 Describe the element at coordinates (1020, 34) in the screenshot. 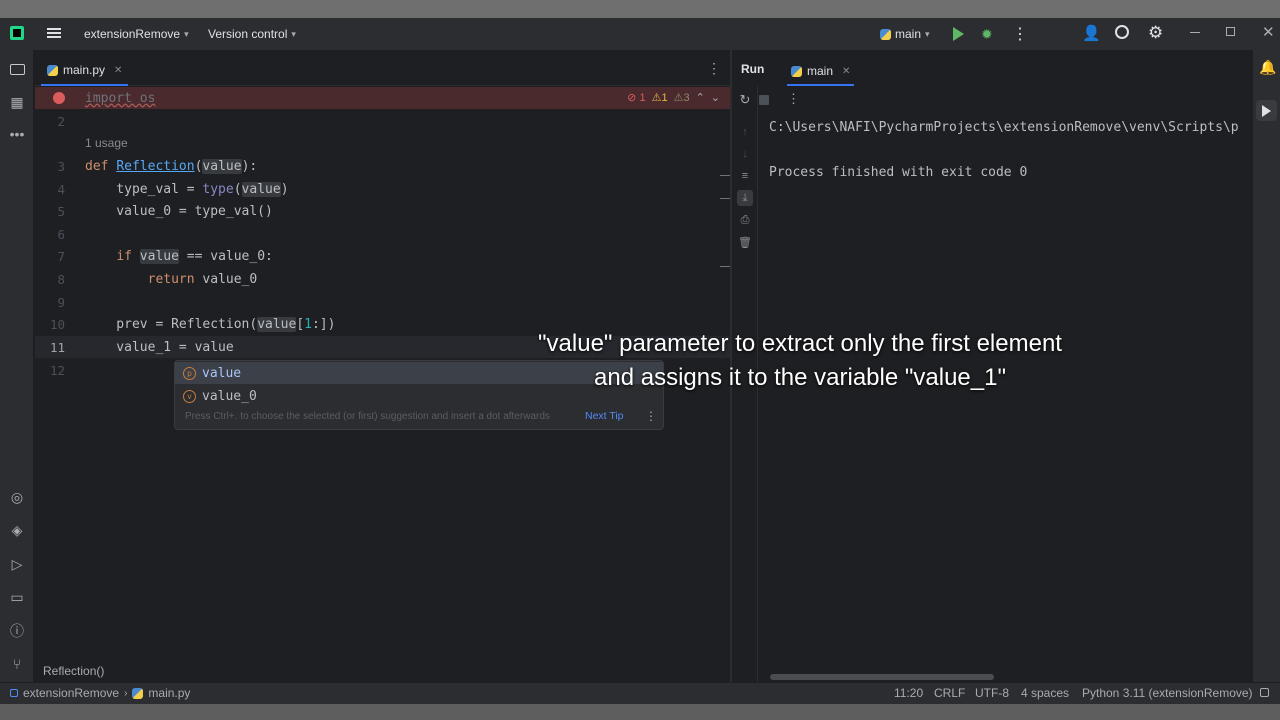

I see `more-actions-icon: ⋮` at that location.